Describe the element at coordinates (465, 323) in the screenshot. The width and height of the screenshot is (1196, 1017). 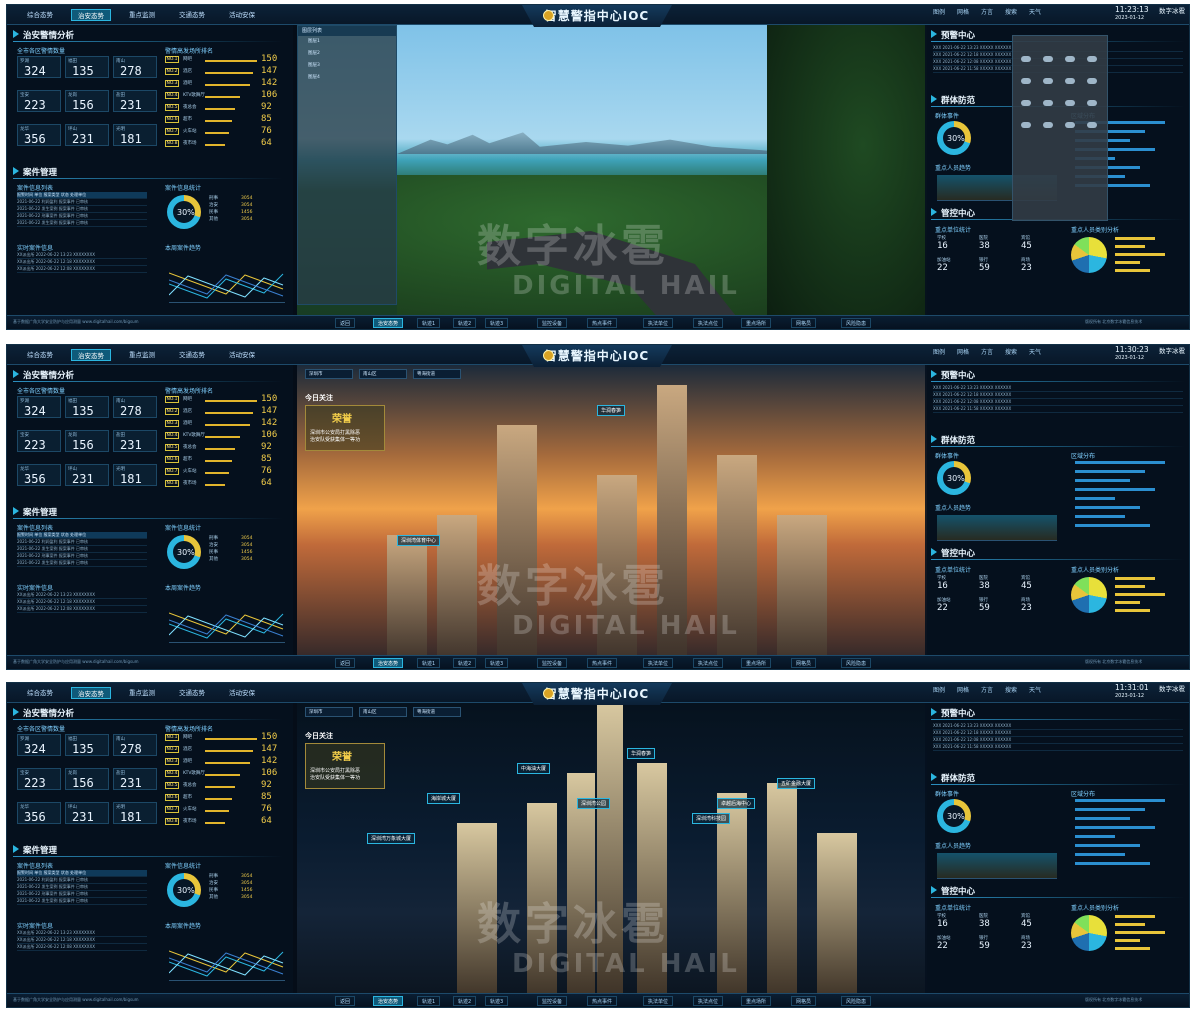
I see `bottom-tool-button: 轨迹2` at that location.